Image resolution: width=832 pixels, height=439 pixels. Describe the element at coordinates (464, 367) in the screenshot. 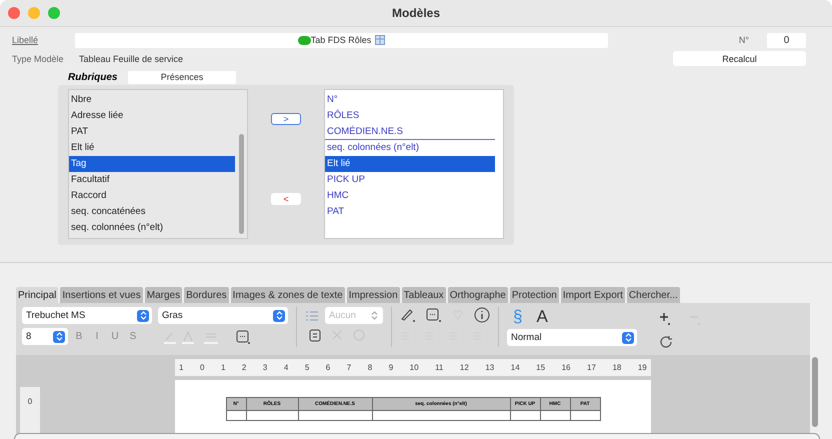

I see `ruler-number: 12` at that location.